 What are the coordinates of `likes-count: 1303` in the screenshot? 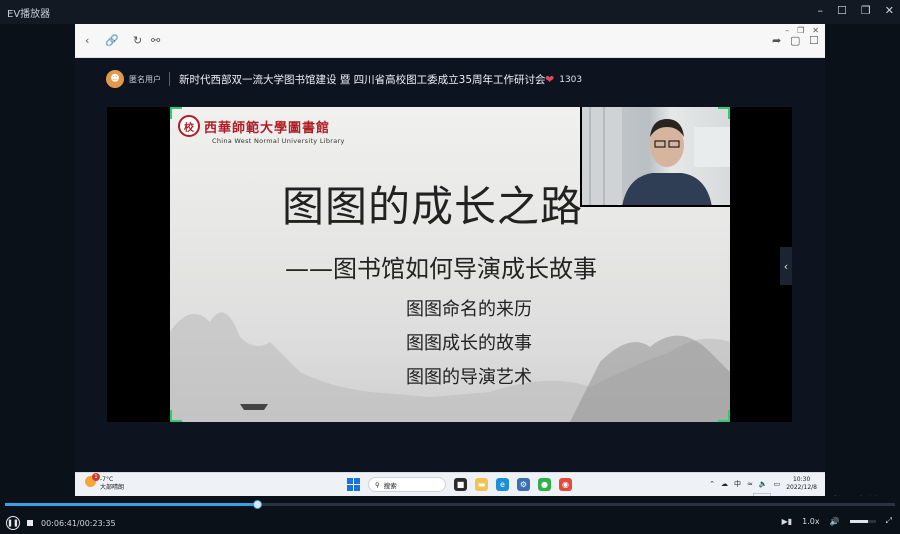 It's located at (571, 79).